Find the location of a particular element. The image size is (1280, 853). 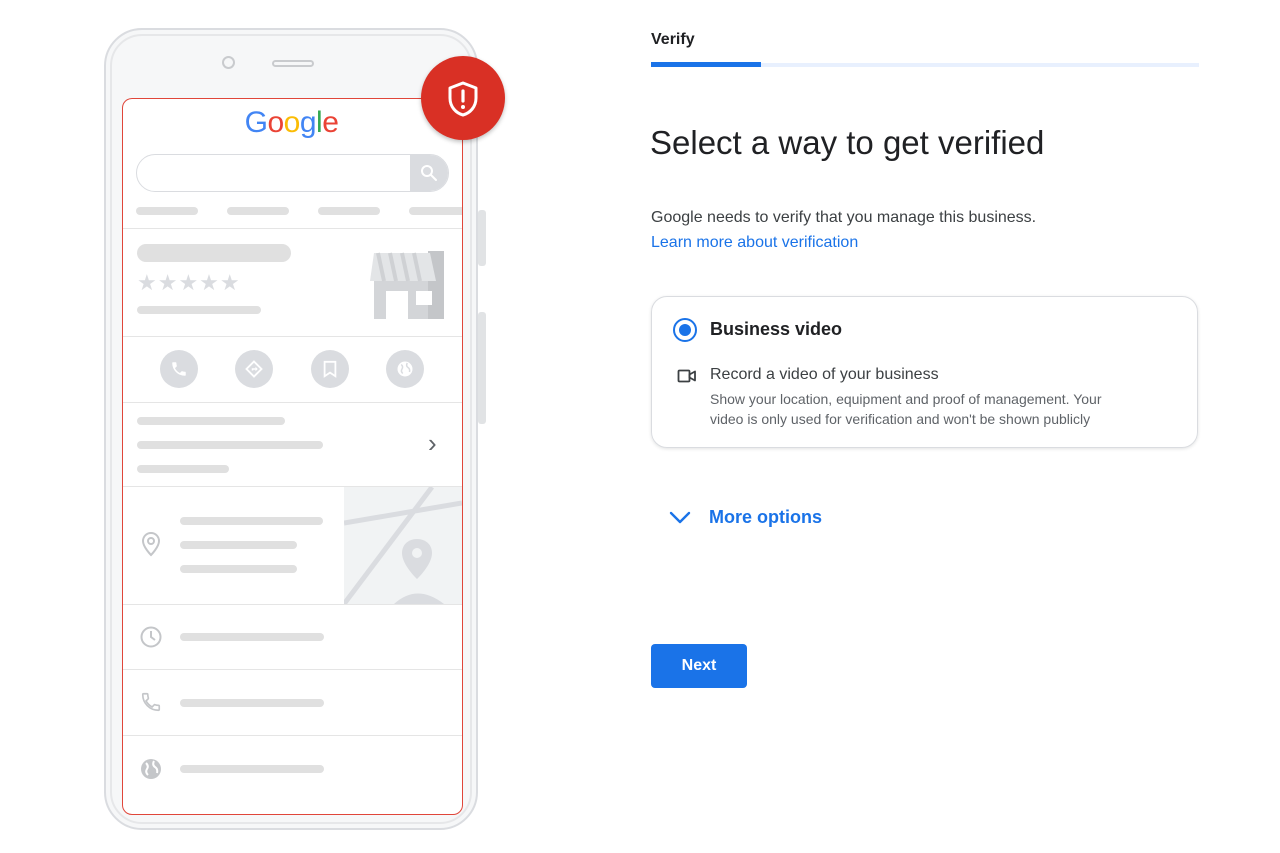

more-options-label: More options is located at coordinates (765, 516).